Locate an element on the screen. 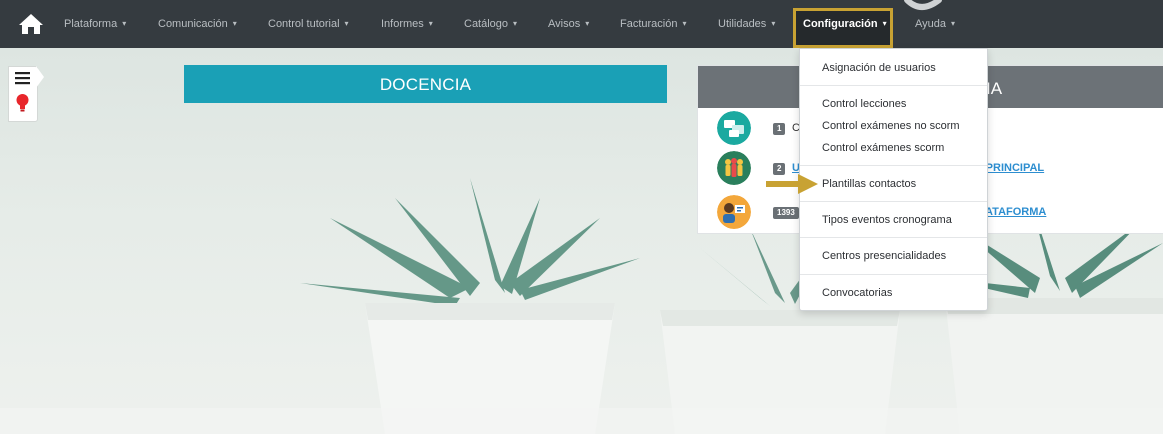  chat-bubbles-icon is located at coordinates (734, 128).